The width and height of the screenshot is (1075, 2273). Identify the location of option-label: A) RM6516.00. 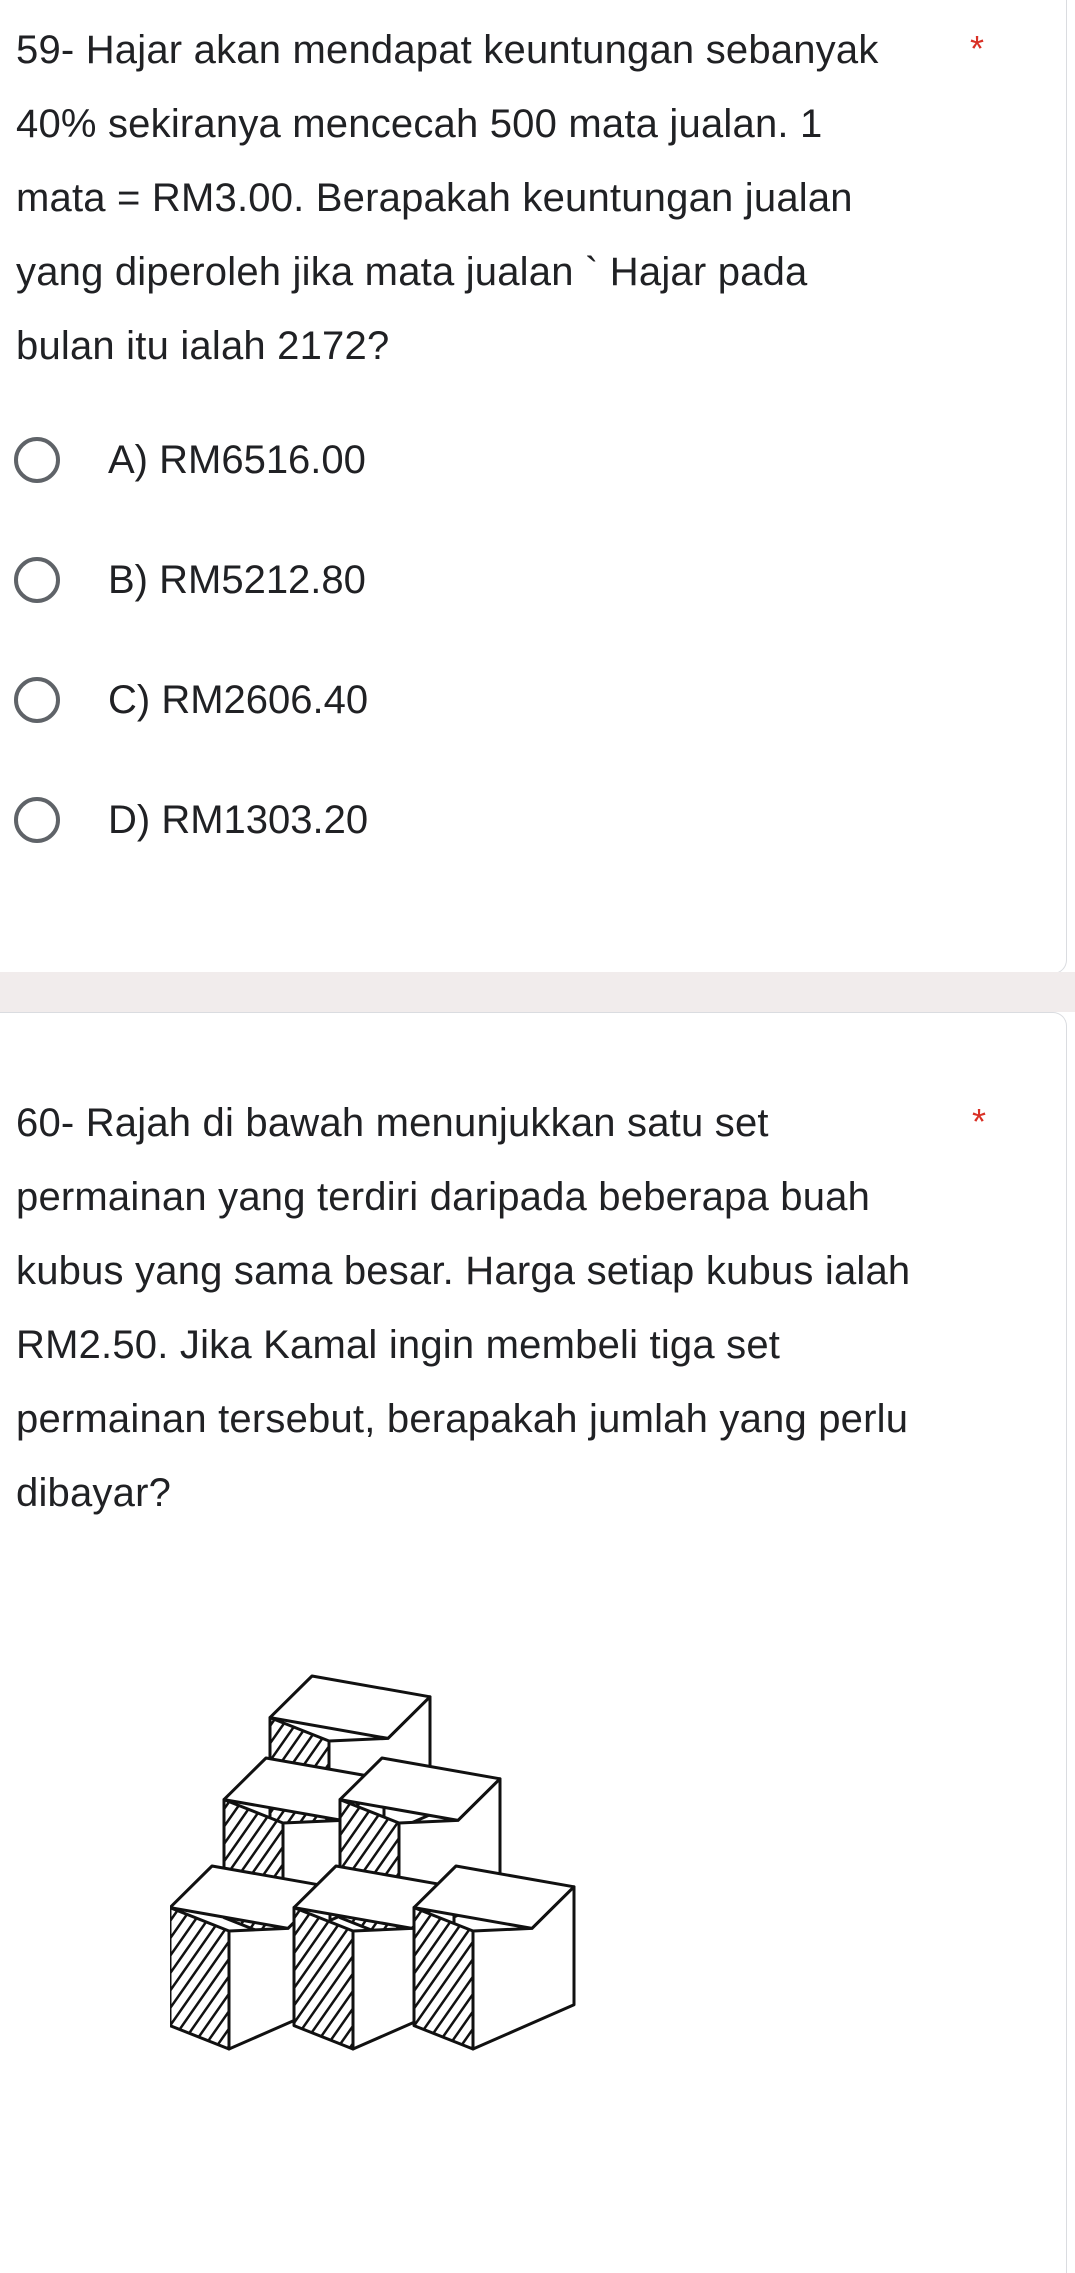
(237, 459).